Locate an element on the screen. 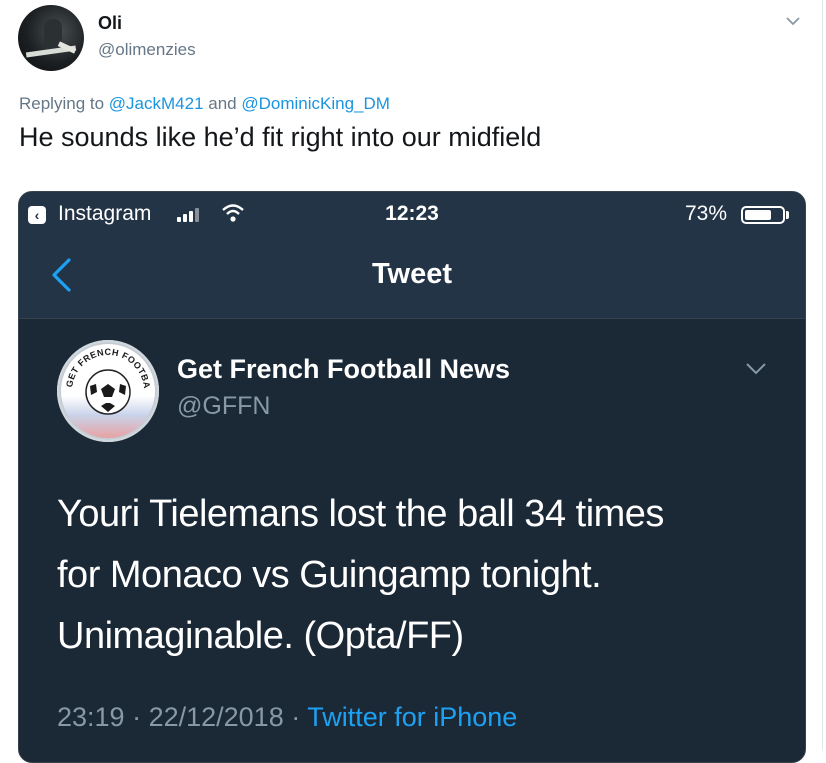 The image size is (826, 763). gffn-avatar: GET FRENCH FOOTBALL NEWS is located at coordinates (108, 391).